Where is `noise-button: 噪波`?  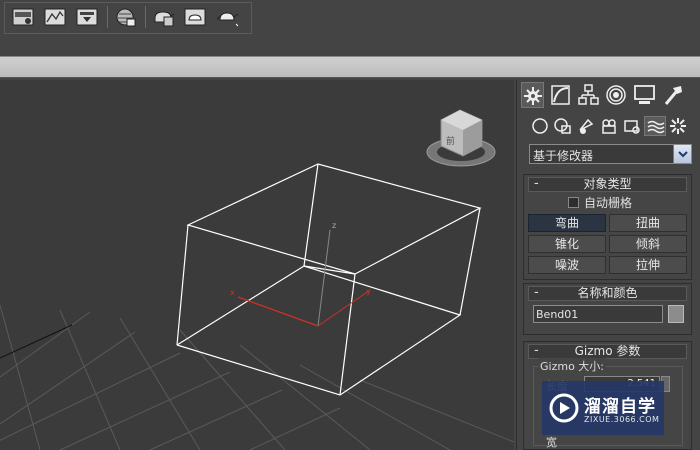
noise-button: 噪波 is located at coordinates (567, 265).